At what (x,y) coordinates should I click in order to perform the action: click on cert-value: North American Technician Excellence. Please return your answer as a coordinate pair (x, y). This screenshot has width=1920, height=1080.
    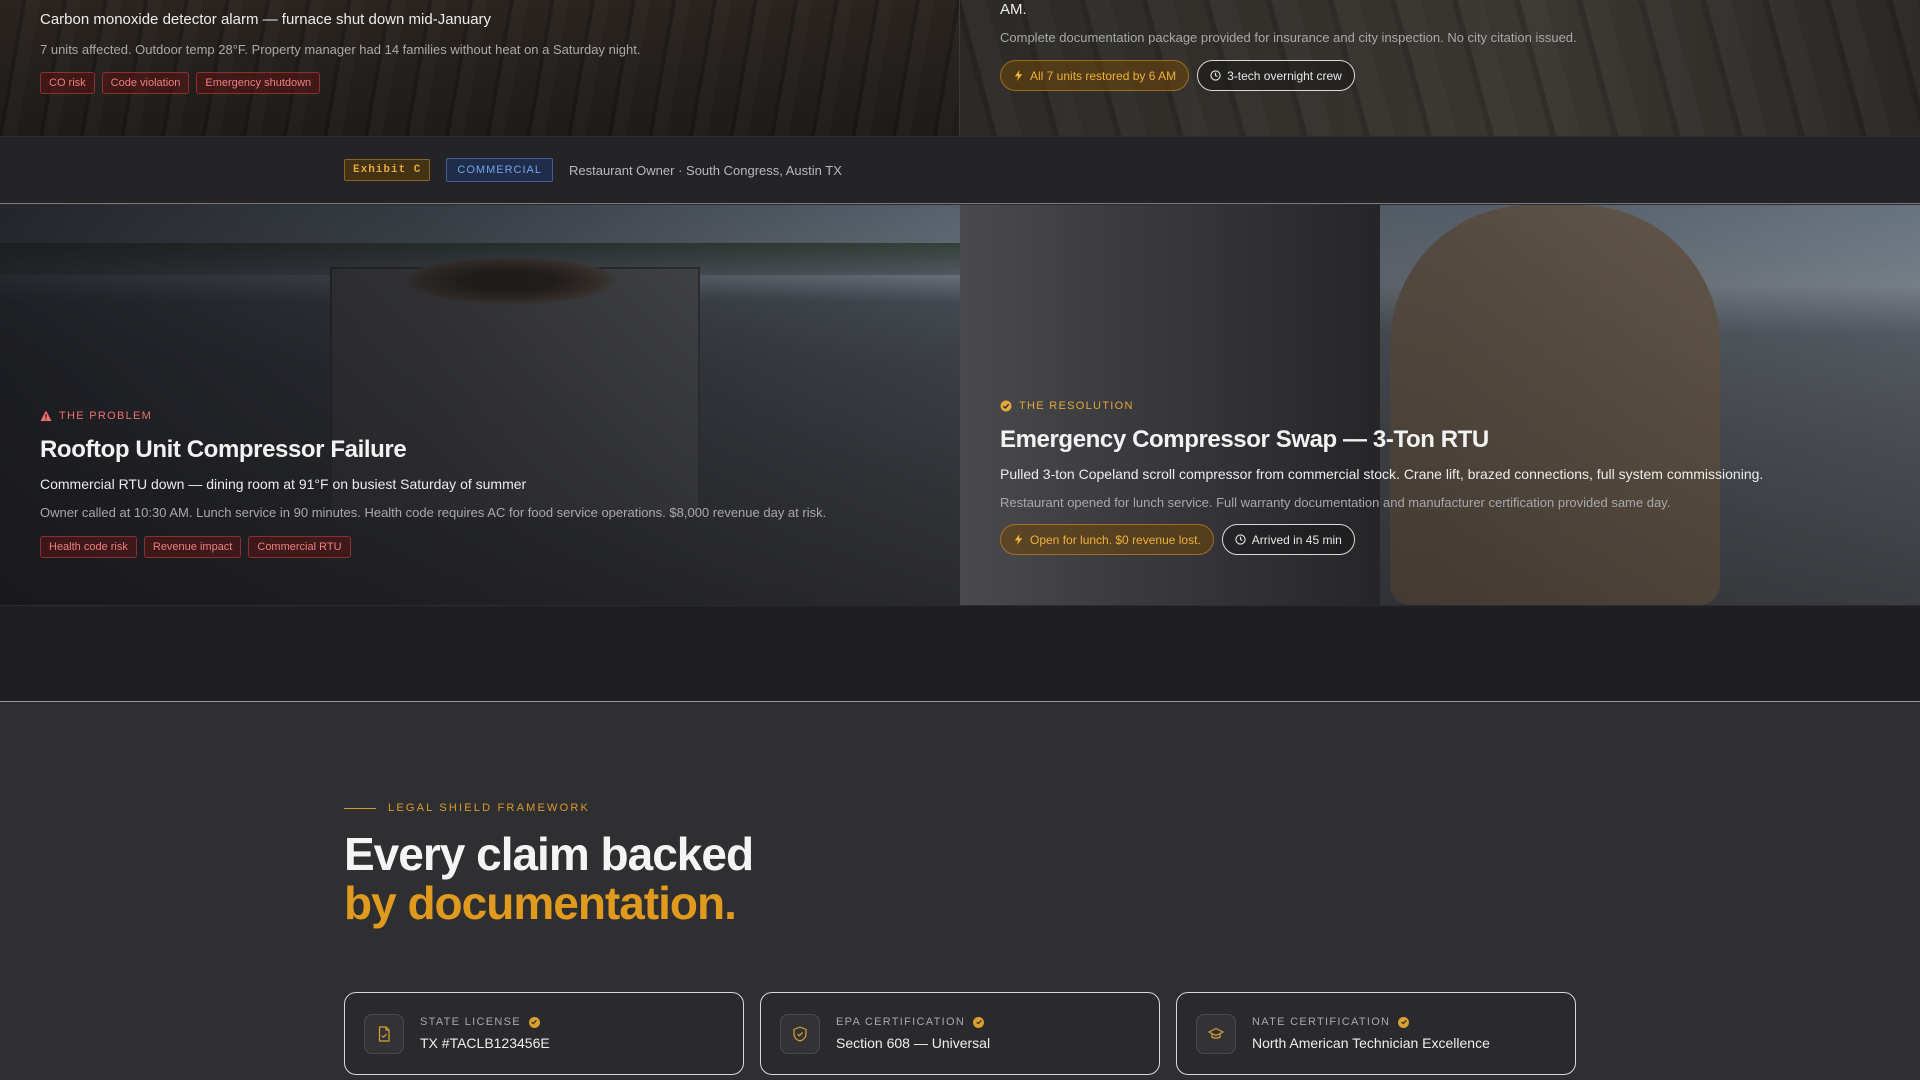
    Looking at the image, I should click on (1371, 1043).